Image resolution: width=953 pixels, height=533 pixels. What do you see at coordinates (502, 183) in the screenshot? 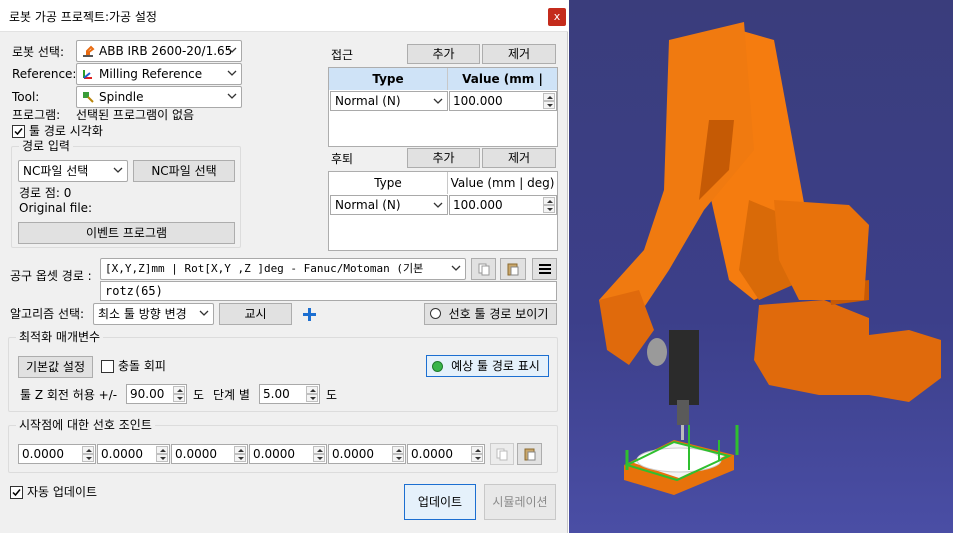
I see `retract-col-value: Value (mm | deg)` at bounding box center [502, 183].